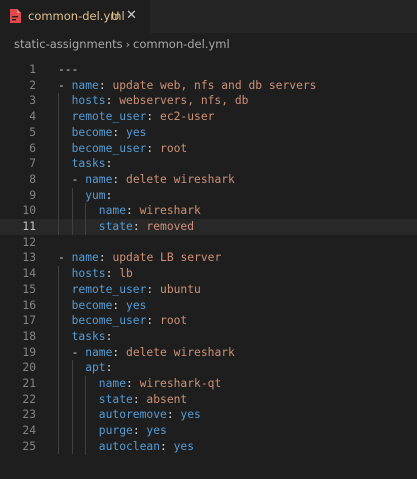  Describe the element at coordinates (68, 44) in the screenshot. I see `breadcrumb-folder: static-assignments` at that location.